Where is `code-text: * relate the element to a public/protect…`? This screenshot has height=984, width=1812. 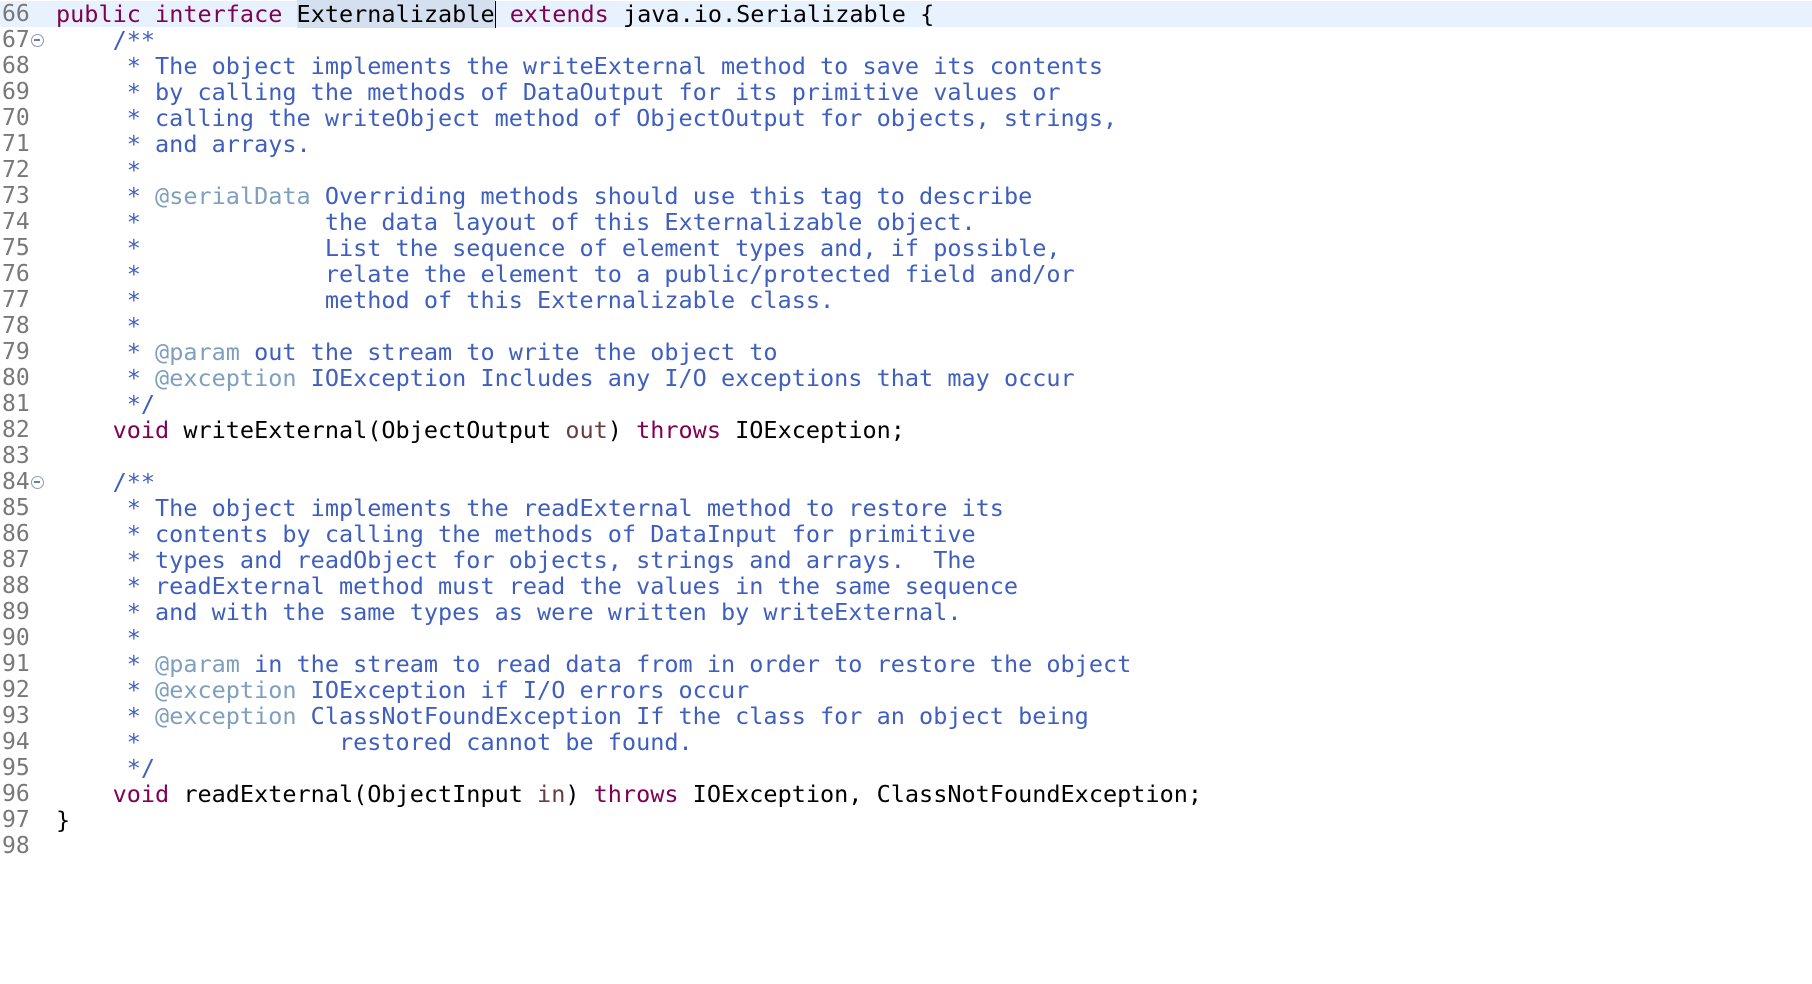
code-text: * relate the element to a public/protect… is located at coordinates (565, 274).